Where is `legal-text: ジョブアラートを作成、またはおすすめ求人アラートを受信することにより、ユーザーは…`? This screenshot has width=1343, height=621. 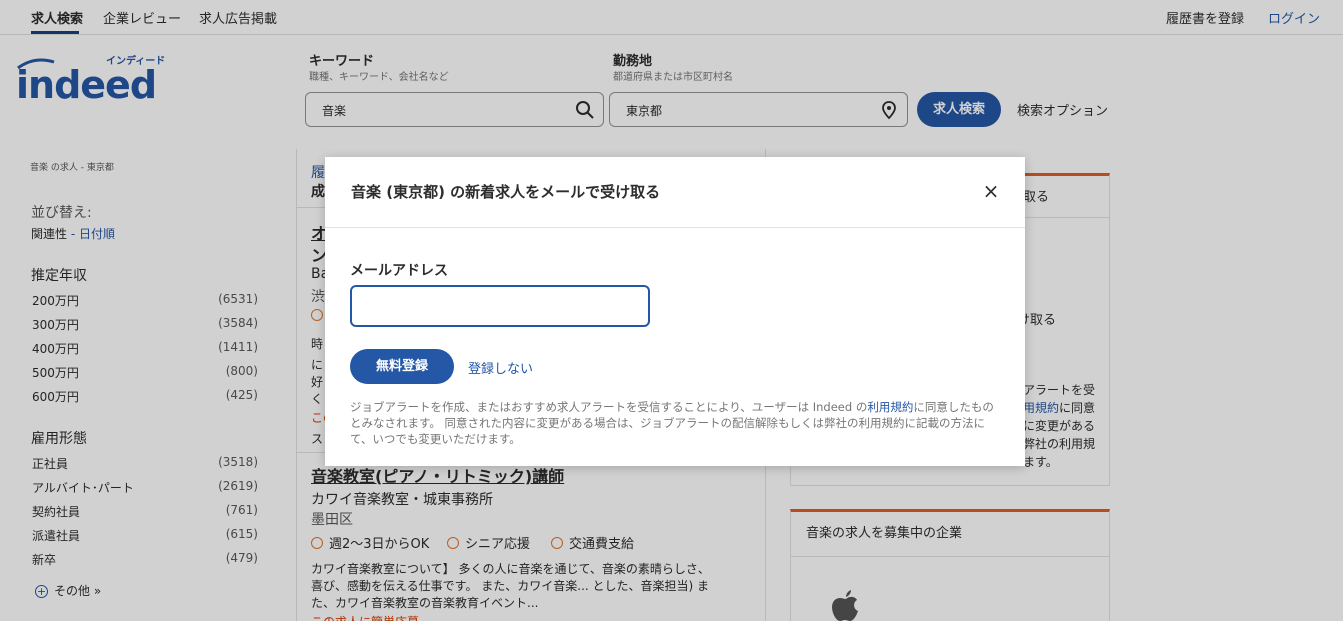
legal-text: ジョブアラートを作成、またはおすすめ求人アラートを受信することにより、ユーザーは… is located at coordinates (609, 407).